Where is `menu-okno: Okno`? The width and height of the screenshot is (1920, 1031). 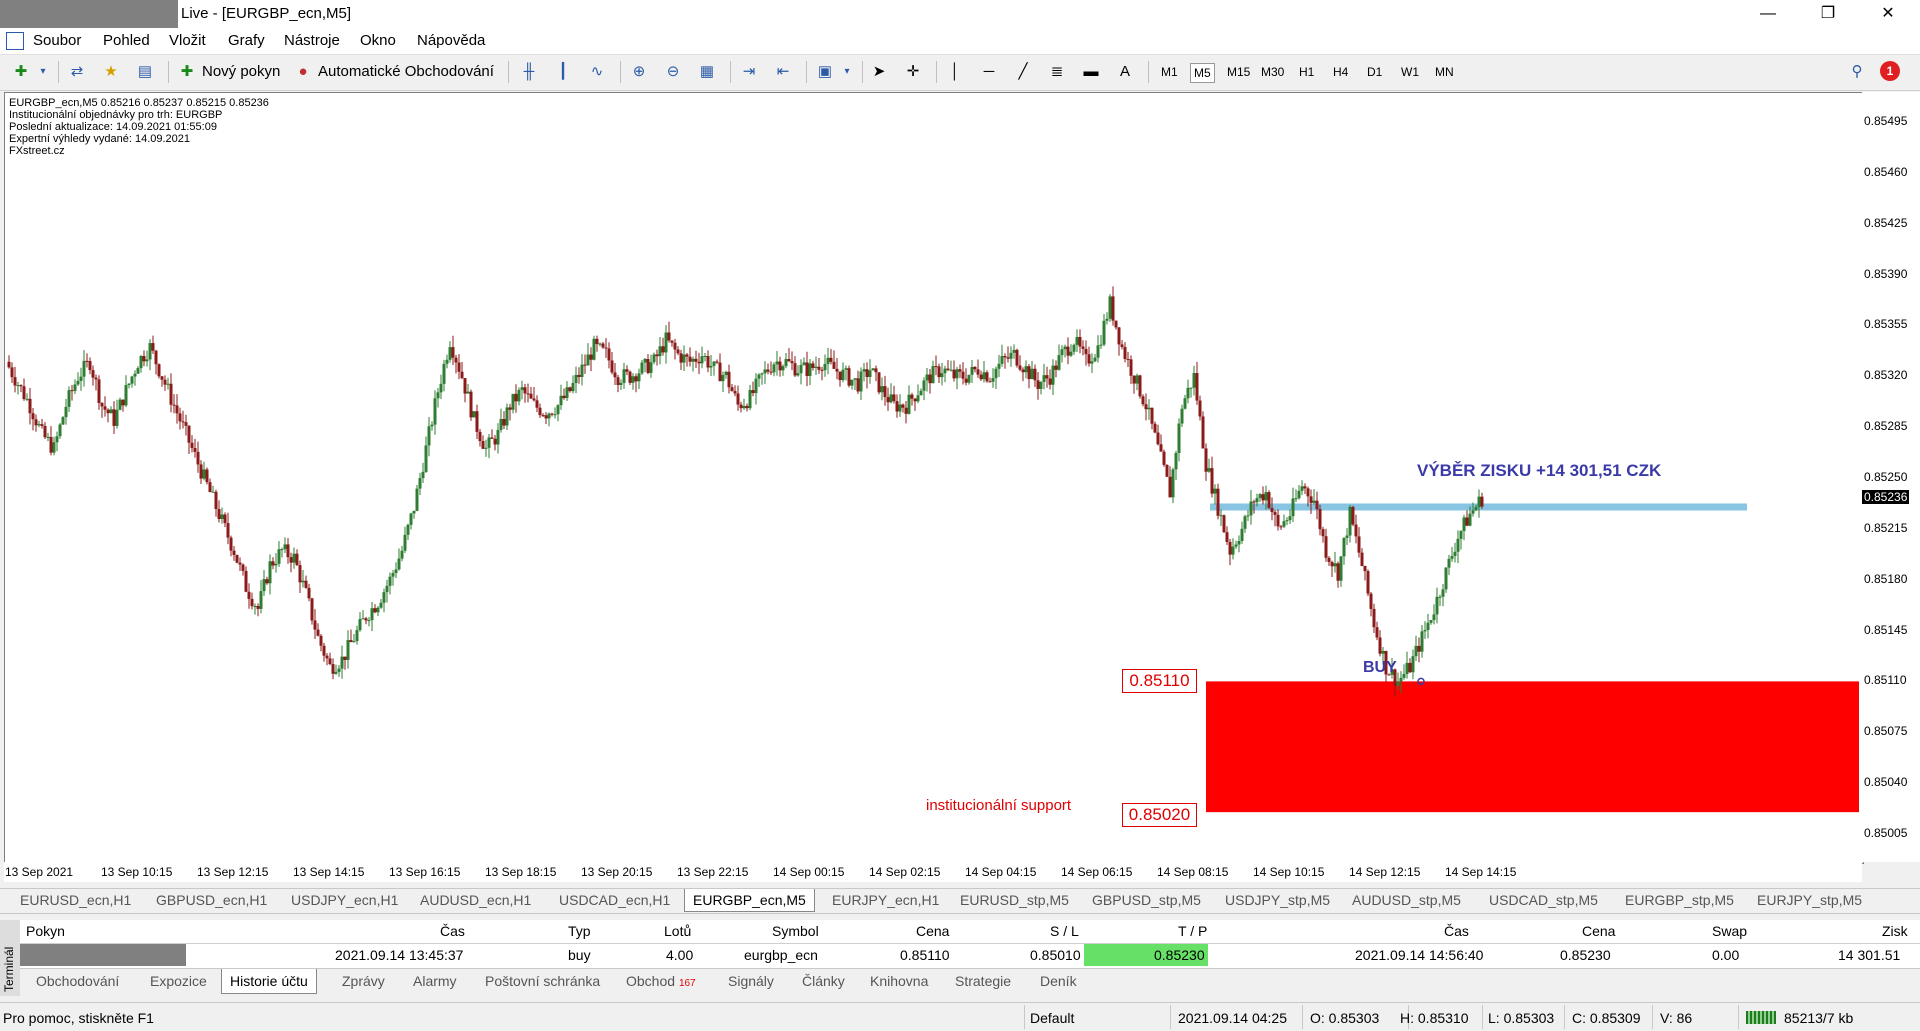 menu-okno: Okno is located at coordinates (378, 40).